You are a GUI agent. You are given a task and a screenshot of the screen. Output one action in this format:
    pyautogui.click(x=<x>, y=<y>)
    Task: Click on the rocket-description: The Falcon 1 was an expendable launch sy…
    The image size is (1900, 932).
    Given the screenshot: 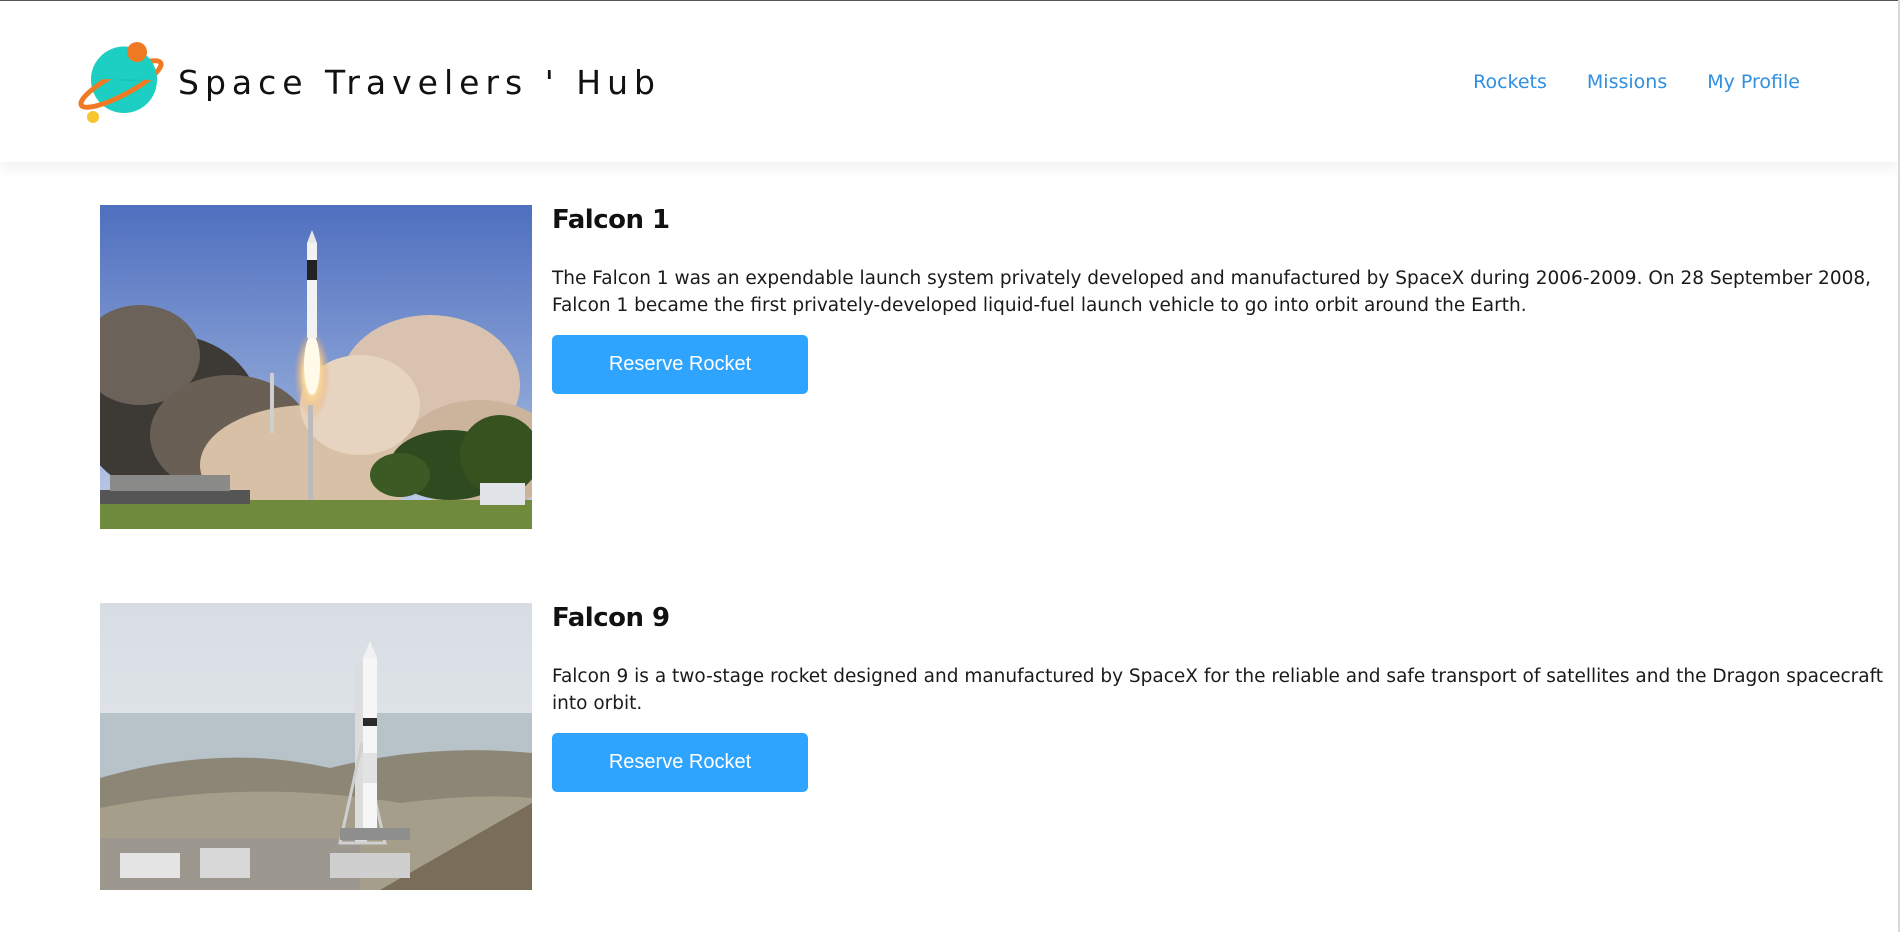 What is the action you would take?
    pyautogui.click(x=1212, y=292)
    